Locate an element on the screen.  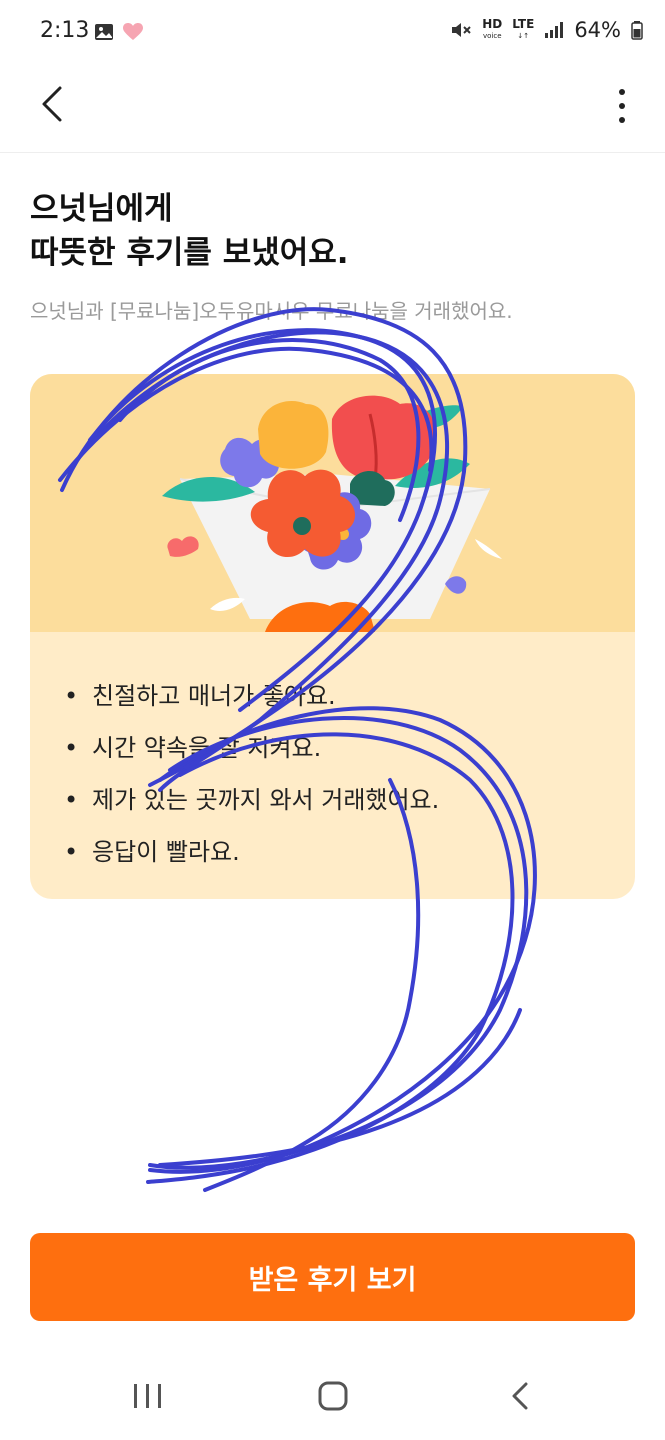
review-item: 친절하고 매너가 좋아요. is located at coordinates (251, 696).